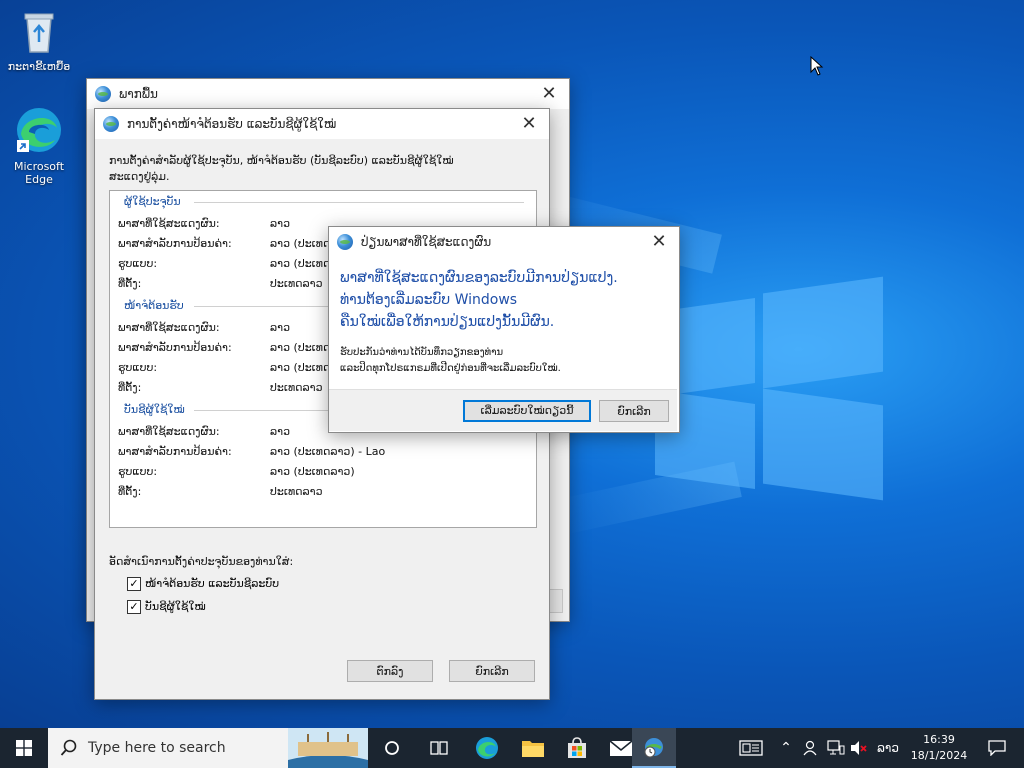  What do you see at coordinates (157, 748) in the screenshot?
I see `search-placeholder: Type here to search` at bounding box center [157, 748].